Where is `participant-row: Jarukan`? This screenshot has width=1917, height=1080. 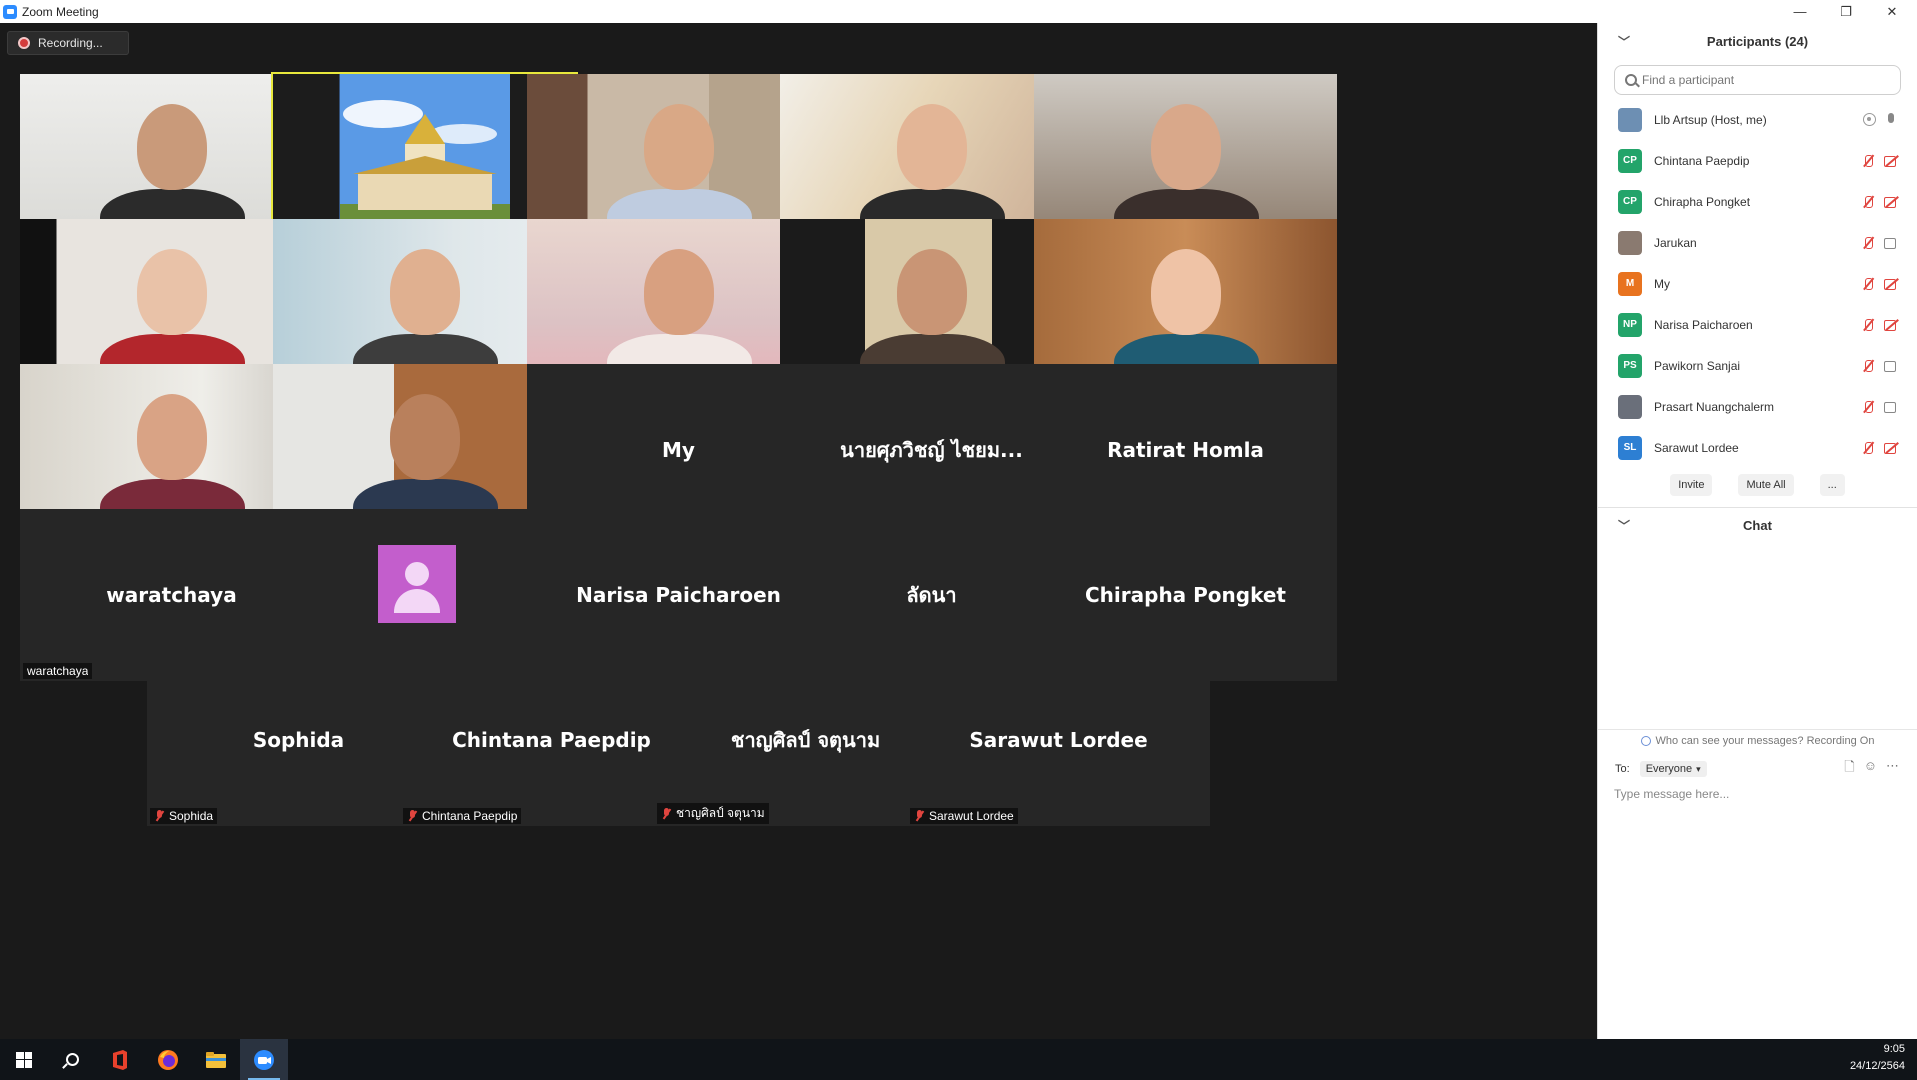 participant-row: Jarukan is located at coordinates (1757, 242).